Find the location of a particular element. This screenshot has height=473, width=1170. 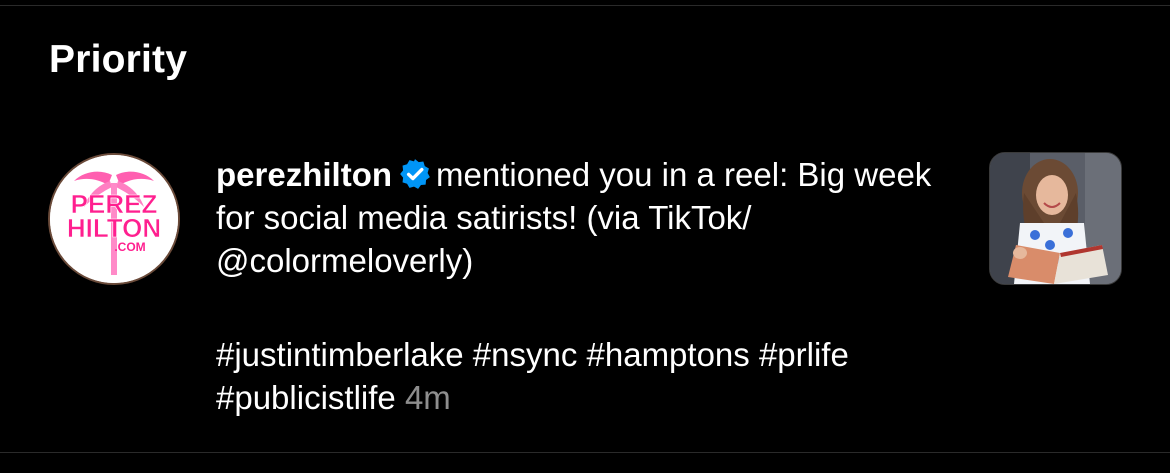

logo-line2: HILTON is located at coordinates (114, 228).